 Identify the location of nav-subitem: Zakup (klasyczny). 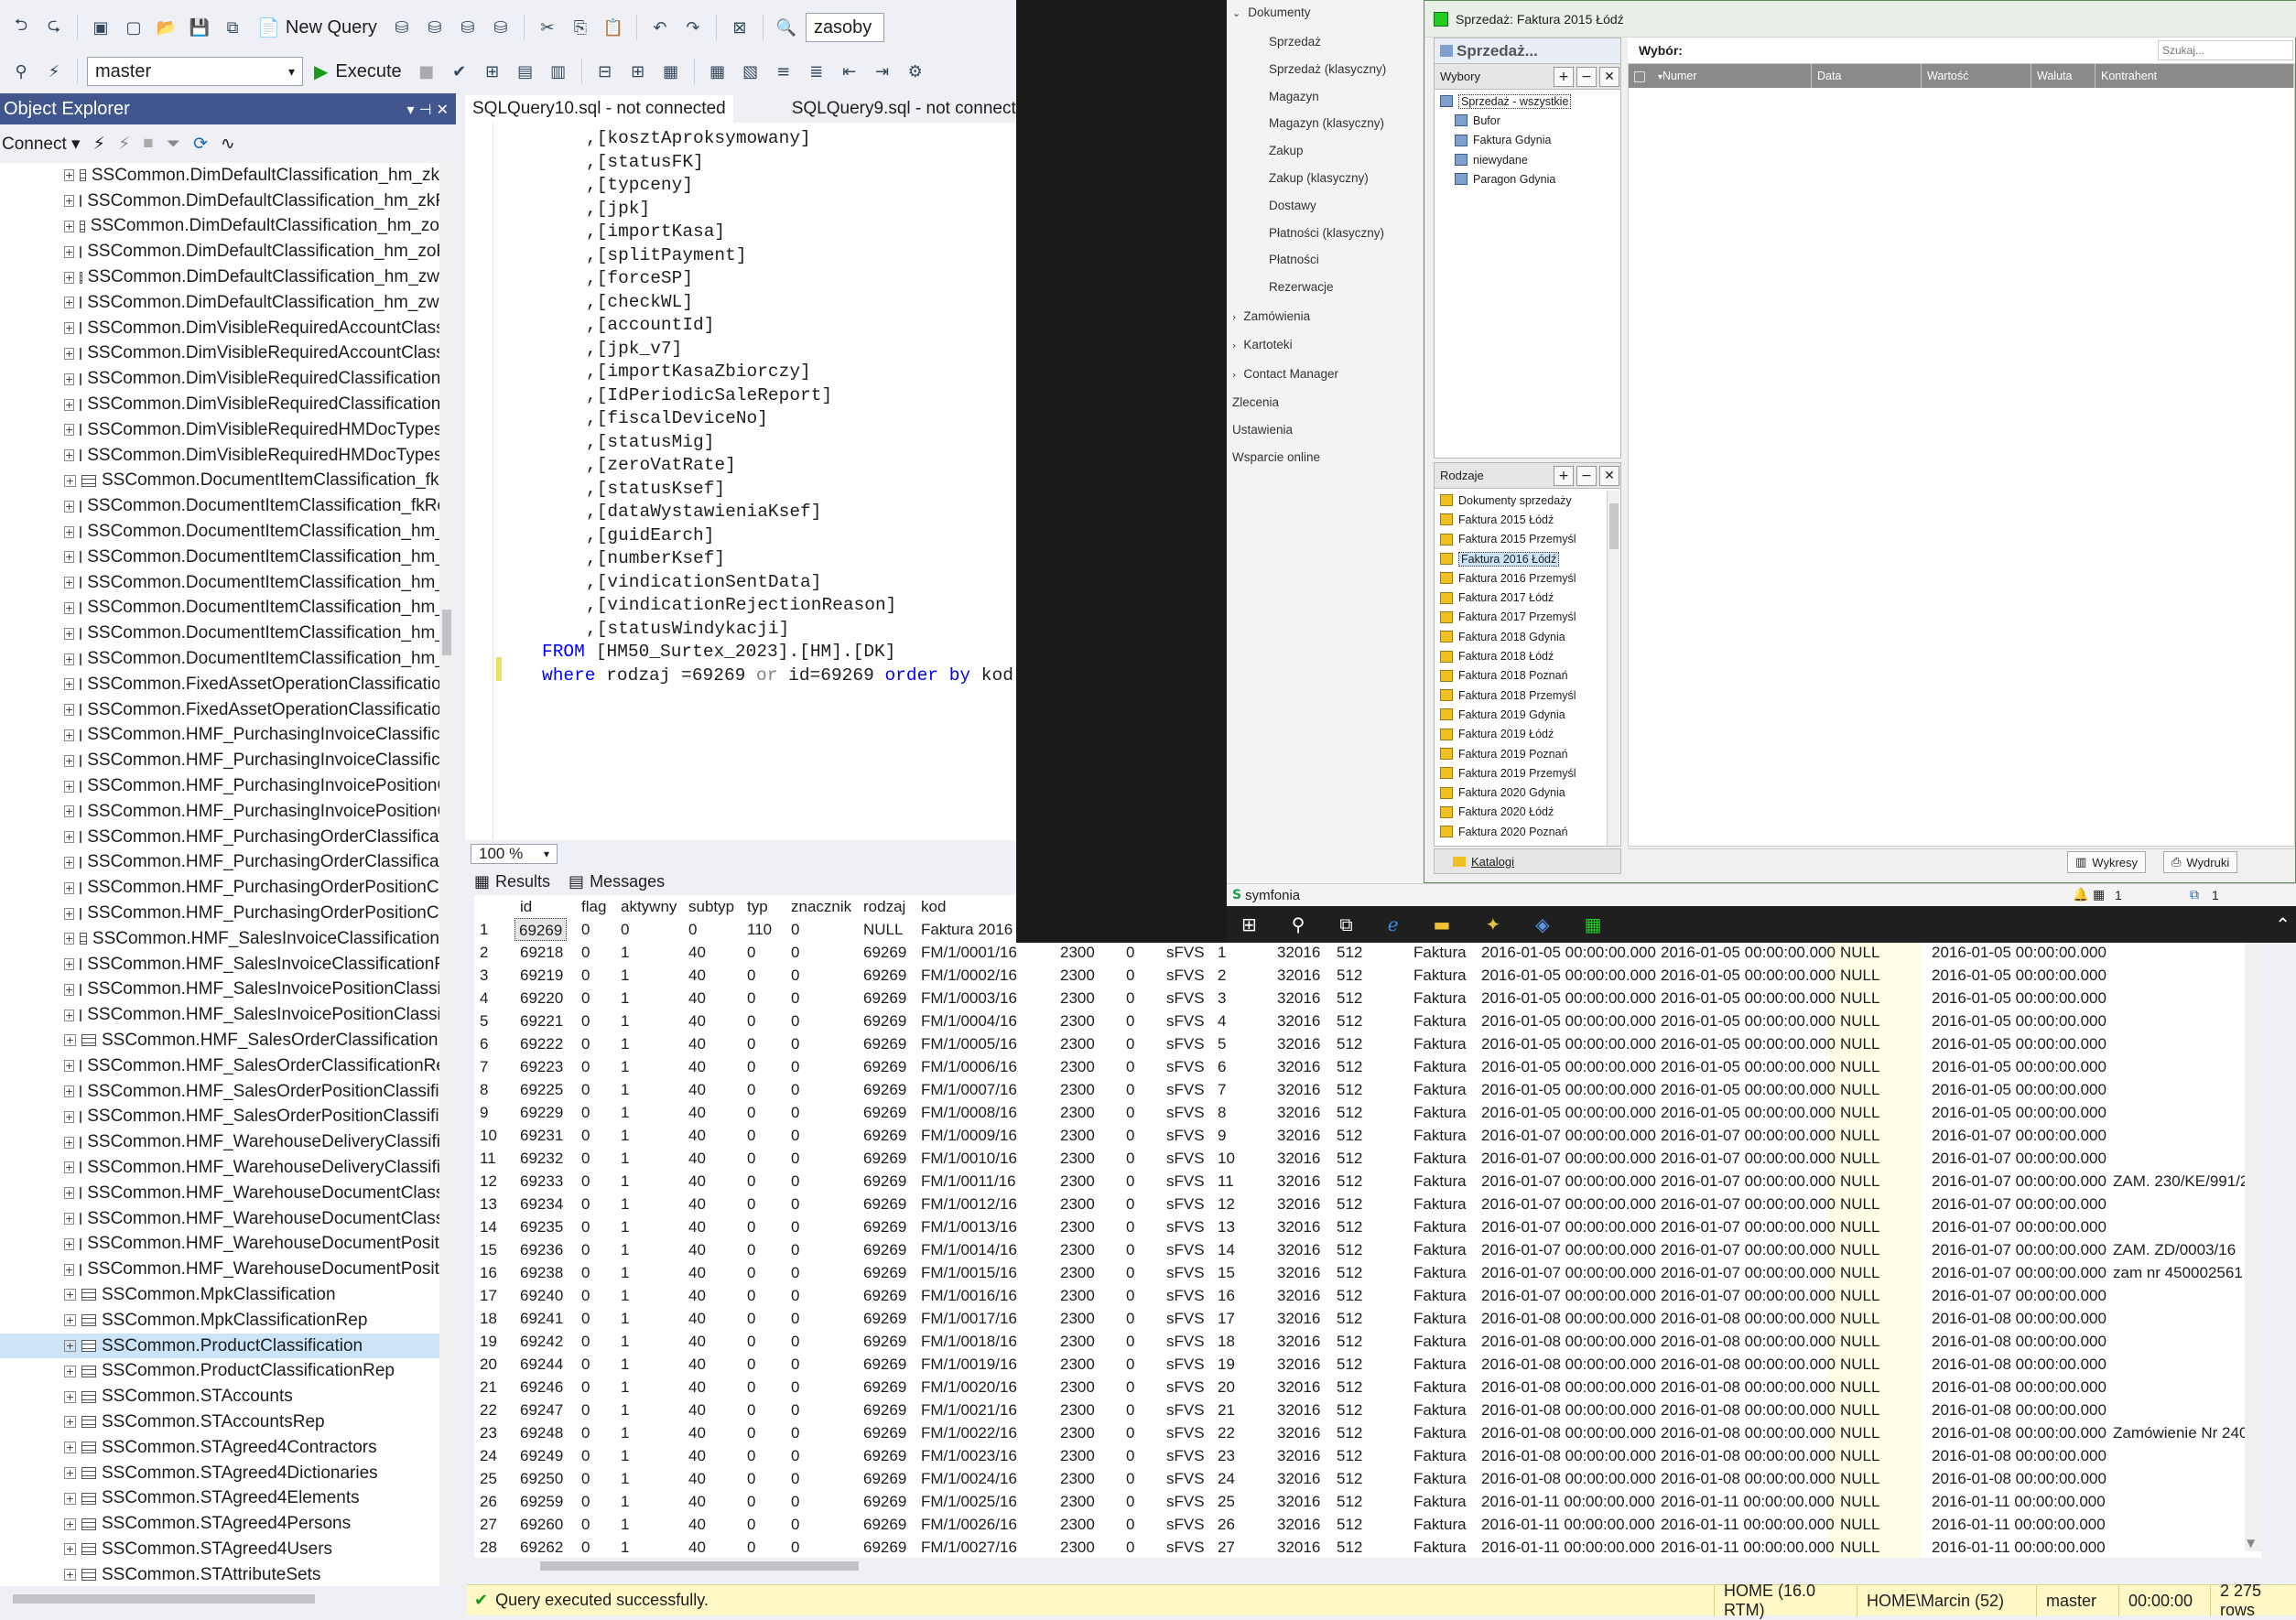
(1319, 178).